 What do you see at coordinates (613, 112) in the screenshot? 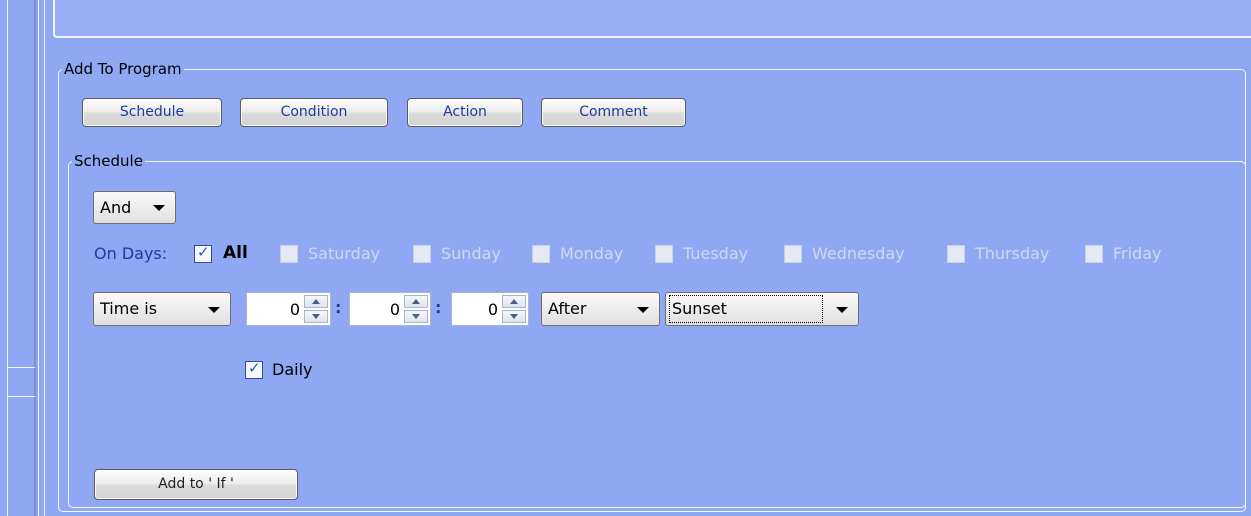
I see `comment-button: Comment` at bounding box center [613, 112].